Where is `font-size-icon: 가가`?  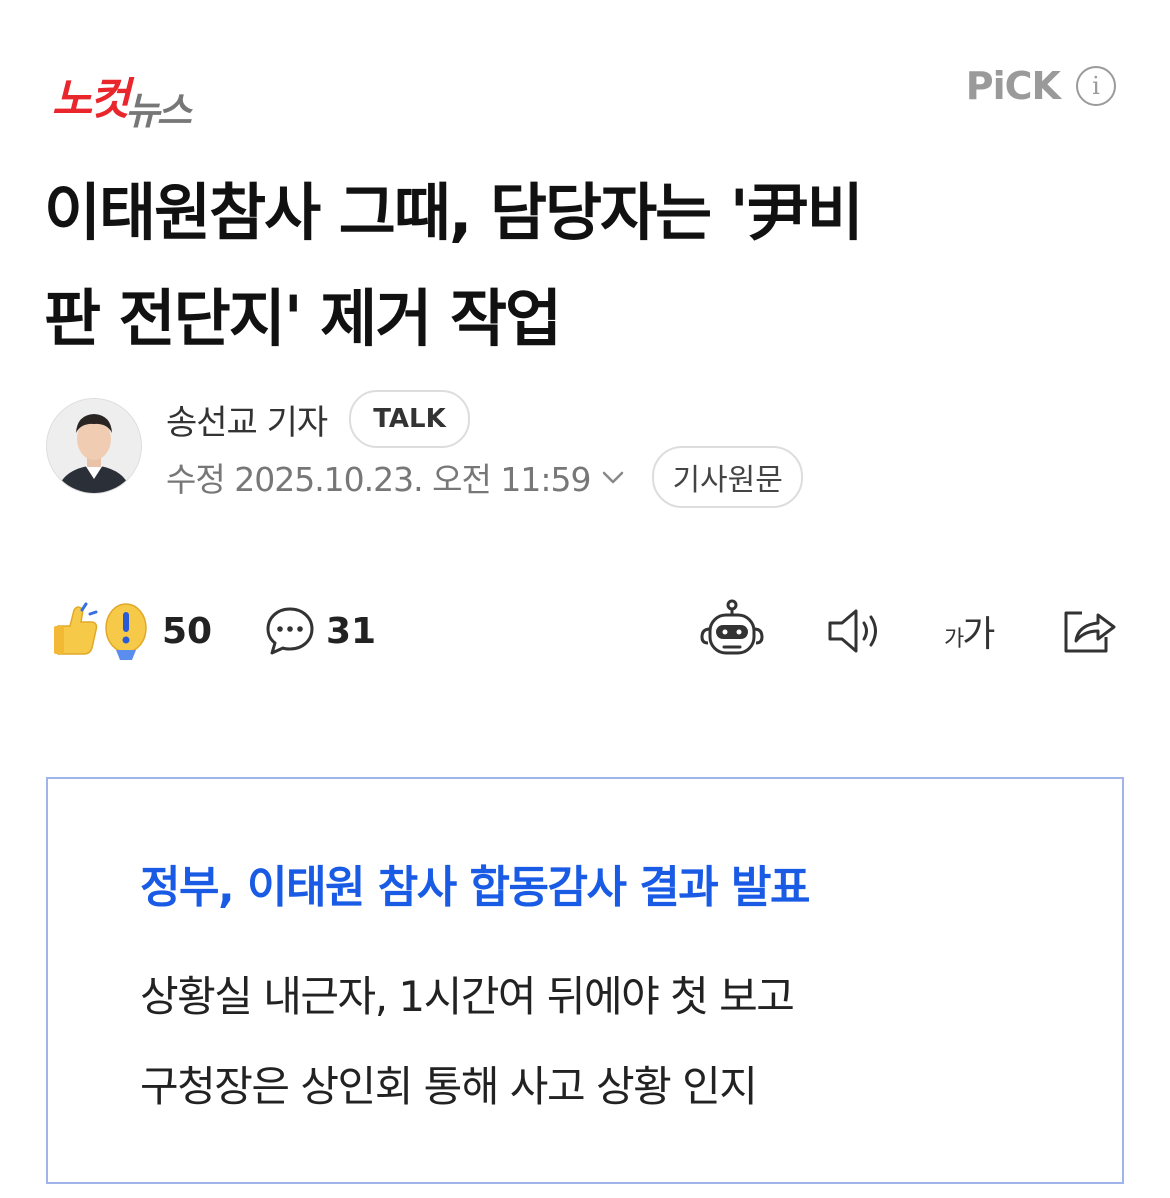 font-size-icon: 가가 is located at coordinates (969, 631).